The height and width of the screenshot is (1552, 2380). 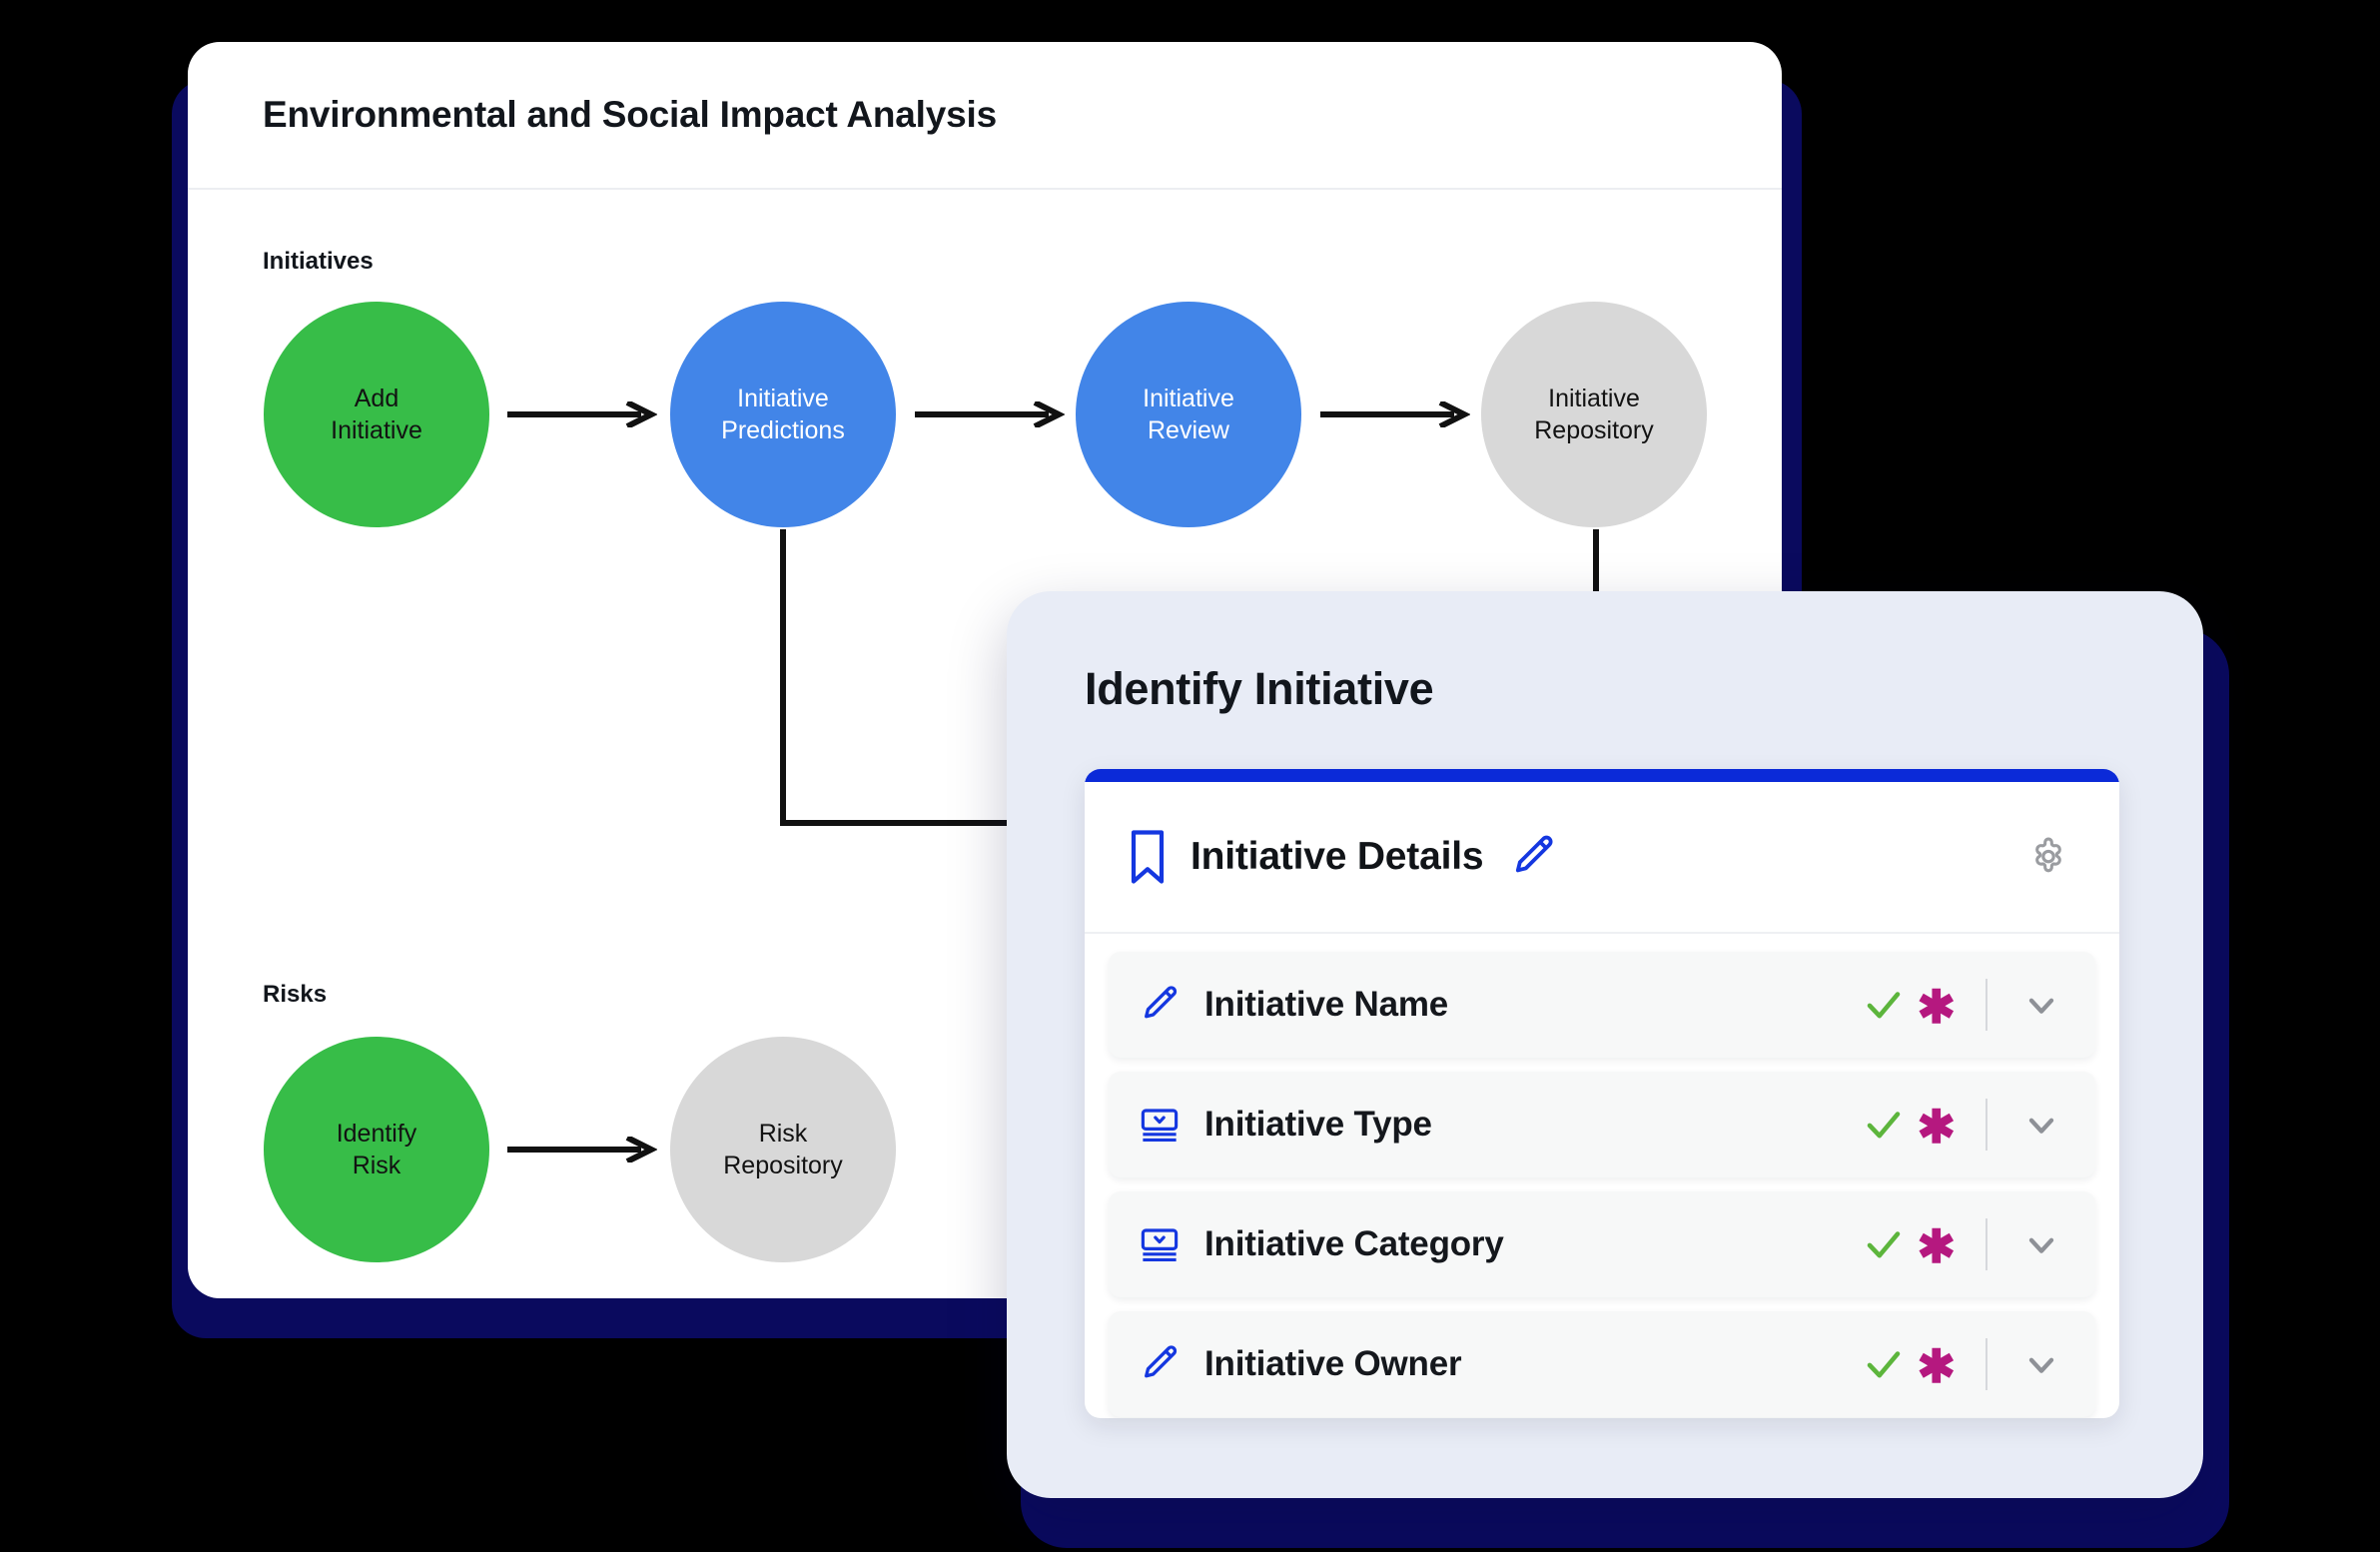 I want to click on field-label: Initiative Name, so click(x=1326, y=1004).